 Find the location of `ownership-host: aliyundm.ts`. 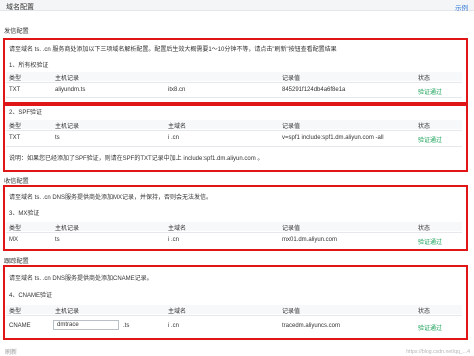

ownership-host: aliyundm.ts is located at coordinates (70, 90).